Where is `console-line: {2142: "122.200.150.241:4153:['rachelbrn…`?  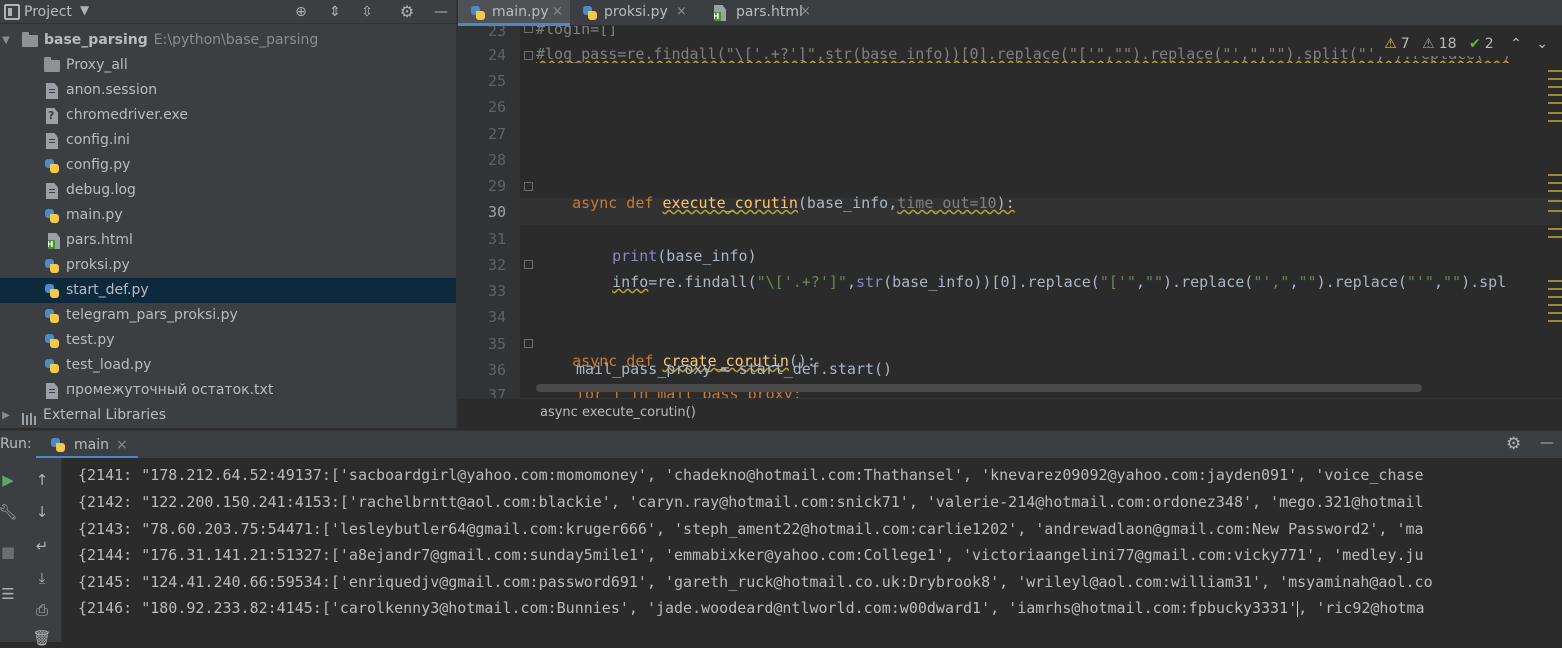
console-line: {2142: "122.200.150.241:4153:['rachelbrn… is located at coordinates (751, 502).